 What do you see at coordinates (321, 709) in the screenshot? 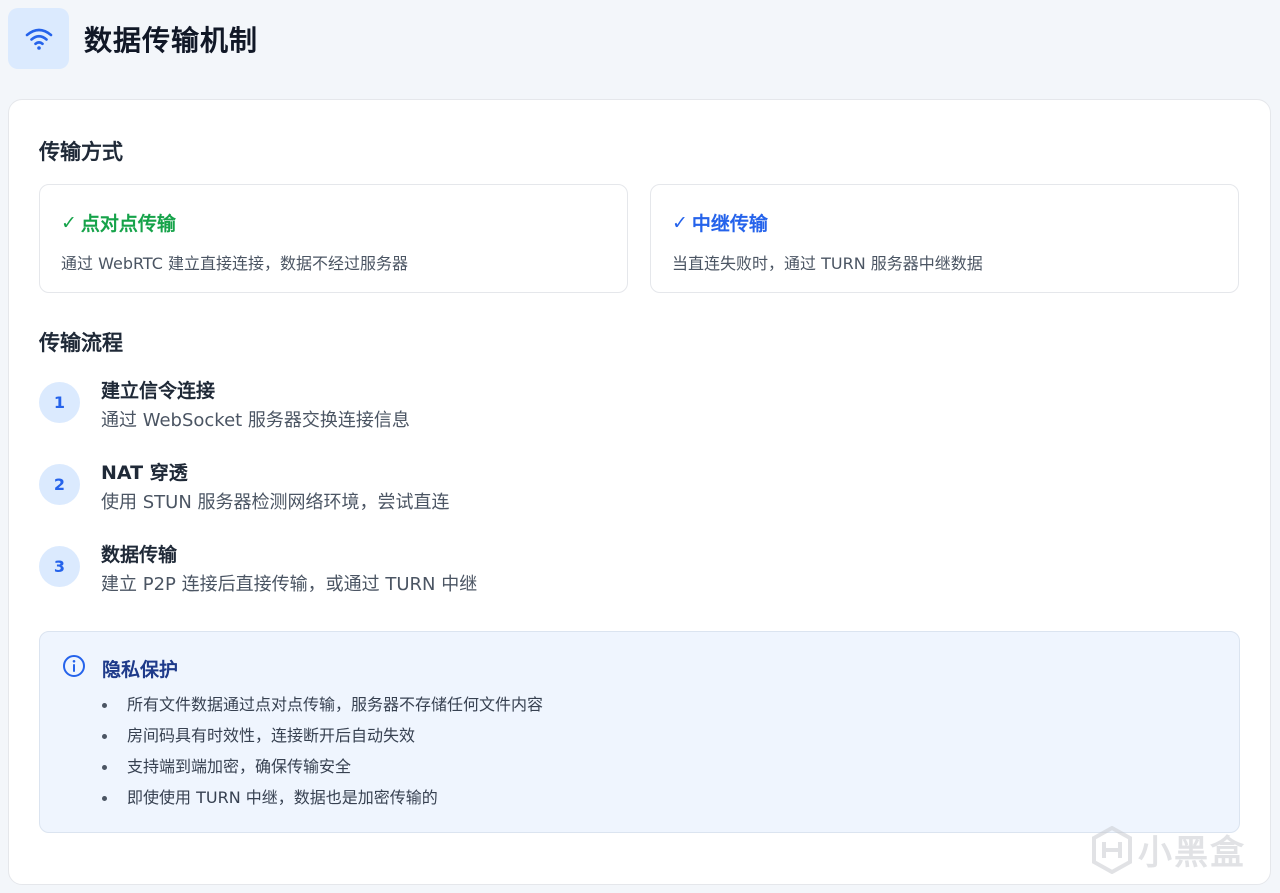
I see `list-item: 所有文件数据通过点对点传输，服务器不存储任何文件内容` at bounding box center [321, 709].